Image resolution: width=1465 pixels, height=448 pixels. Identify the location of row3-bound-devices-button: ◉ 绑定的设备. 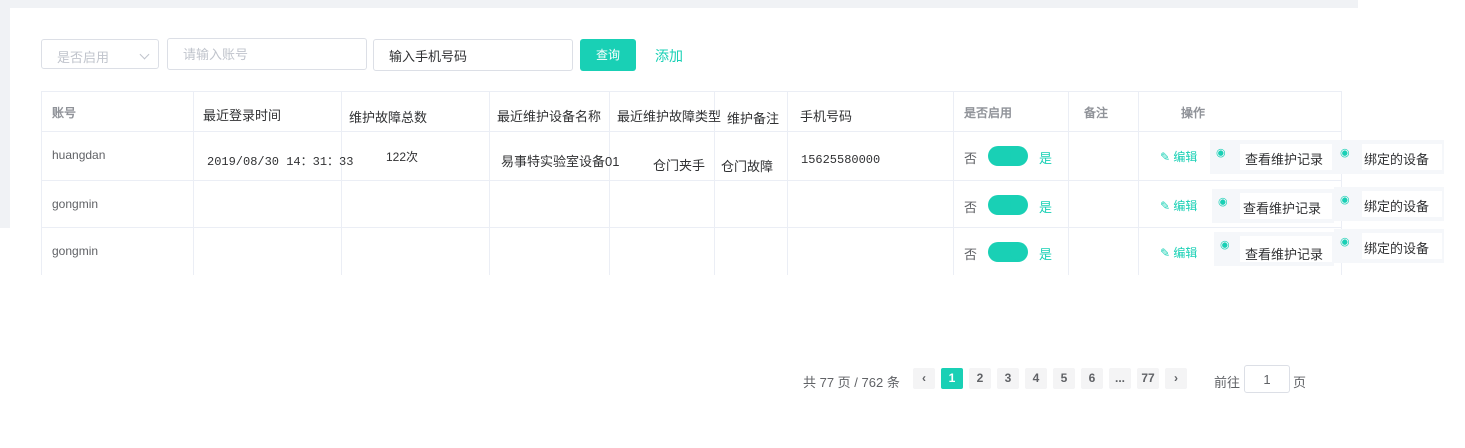
(1389, 246).